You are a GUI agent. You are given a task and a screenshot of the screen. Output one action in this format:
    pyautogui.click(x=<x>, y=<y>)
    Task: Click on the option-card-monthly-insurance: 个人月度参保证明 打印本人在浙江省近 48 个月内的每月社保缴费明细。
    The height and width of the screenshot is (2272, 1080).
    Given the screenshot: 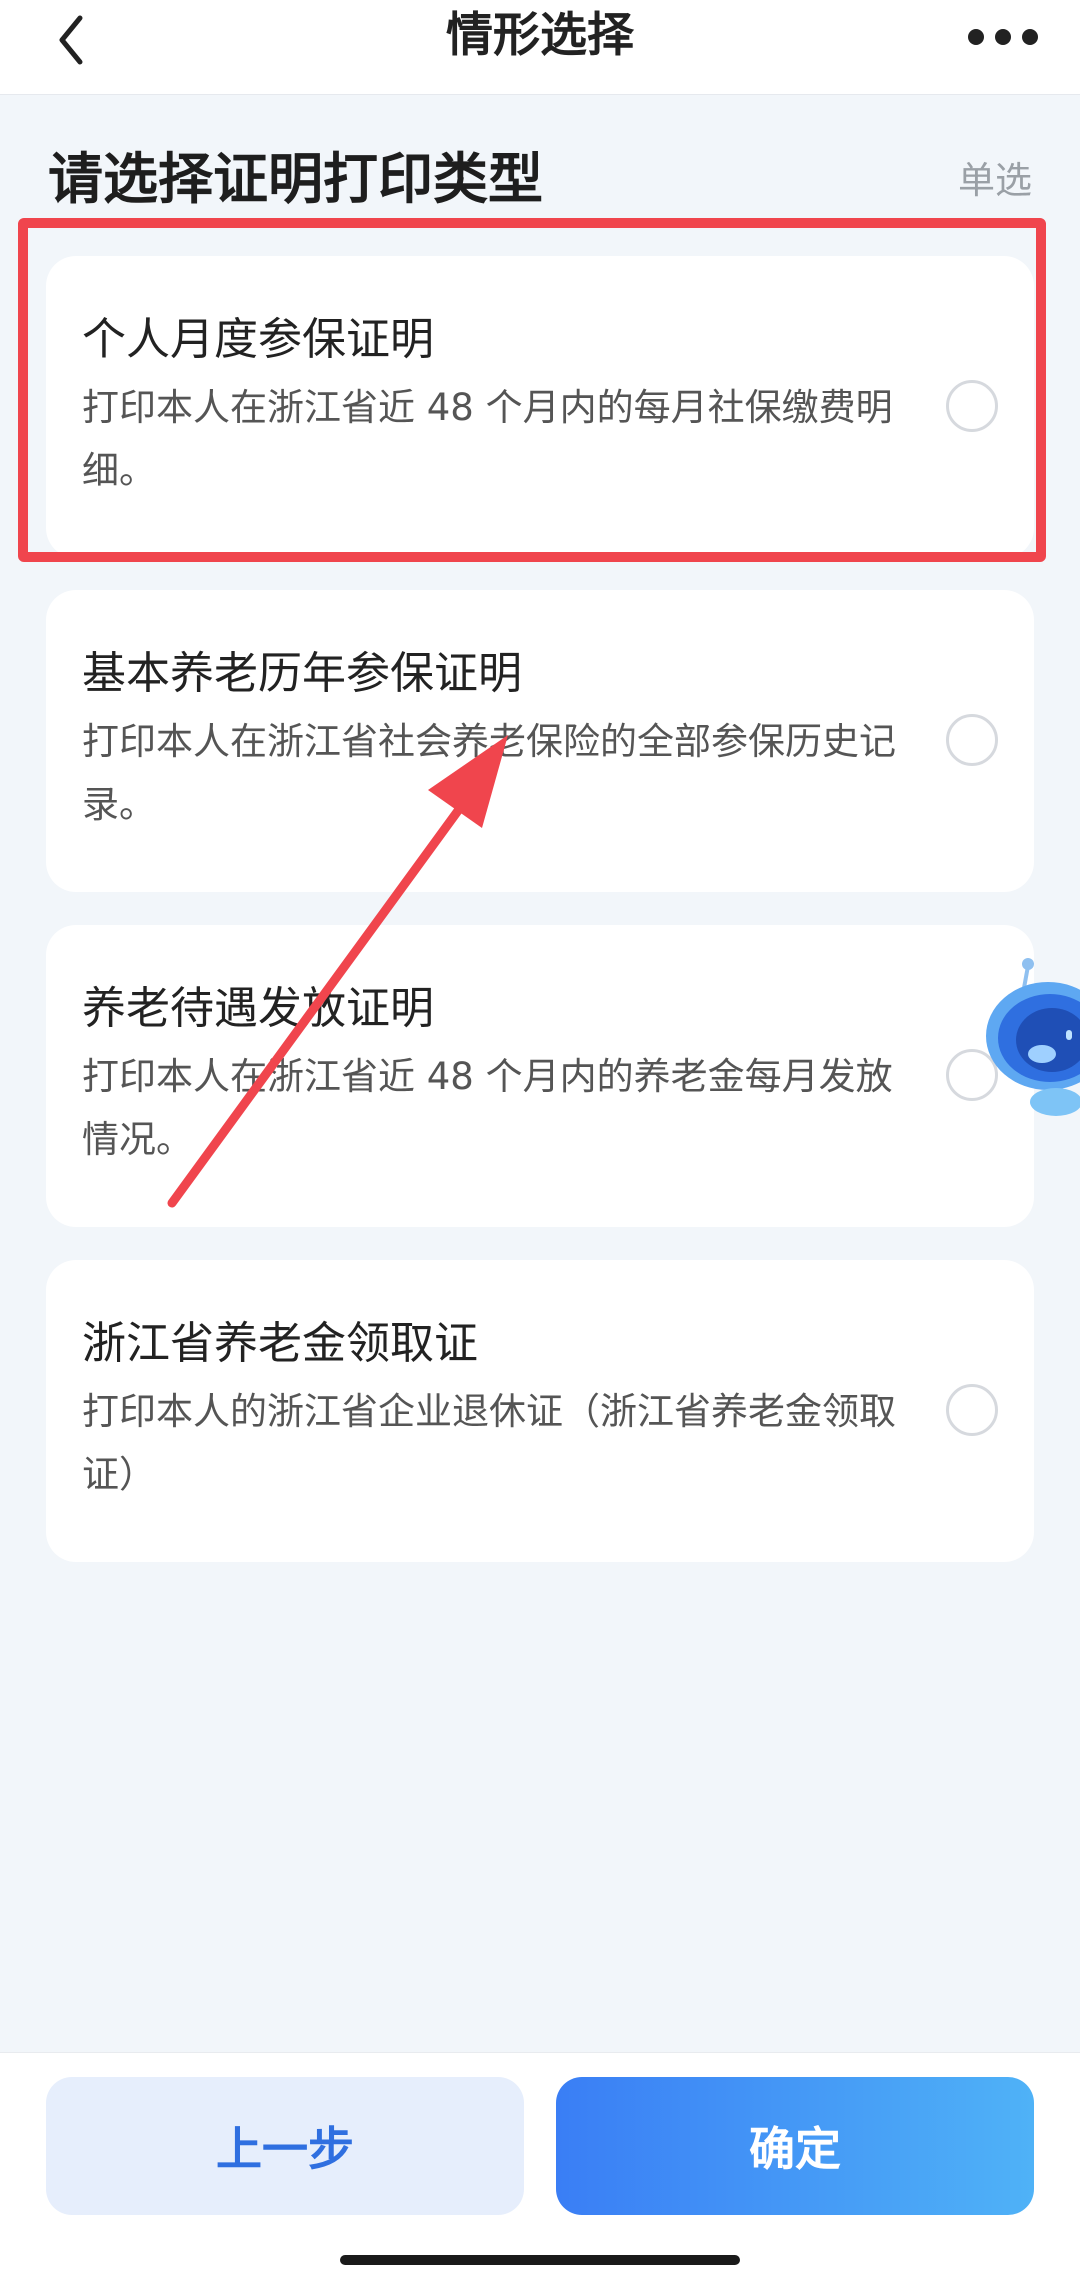 What is the action you would take?
    pyautogui.click(x=540, y=407)
    